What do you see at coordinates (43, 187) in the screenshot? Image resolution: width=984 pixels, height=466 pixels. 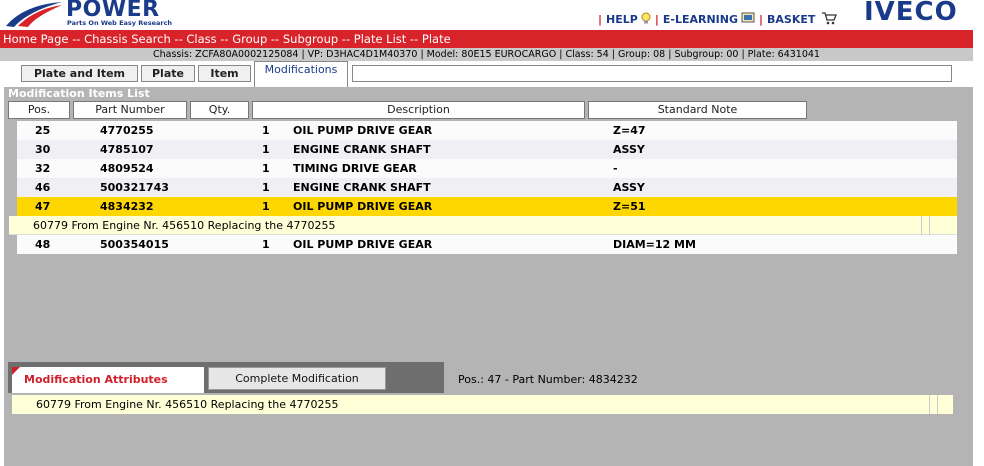 I see `cell-pos: 46` at bounding box center [43, 187].